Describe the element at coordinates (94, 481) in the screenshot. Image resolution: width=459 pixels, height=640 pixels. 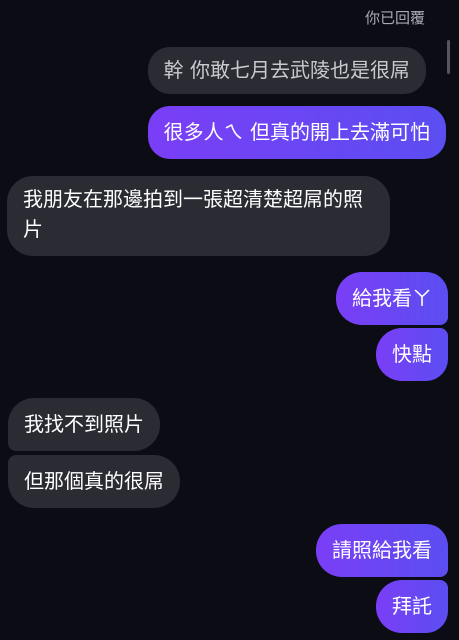
I see `incoming-message: 但那個真的很屌` at that location.